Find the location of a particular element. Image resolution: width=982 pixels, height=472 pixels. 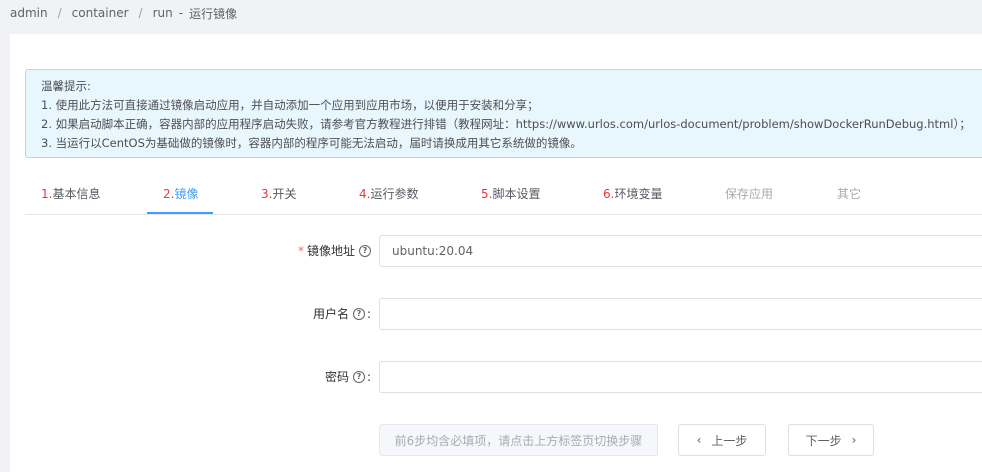

form-row-image: * 镜像地址 ? is located at coordinates (496, 251).